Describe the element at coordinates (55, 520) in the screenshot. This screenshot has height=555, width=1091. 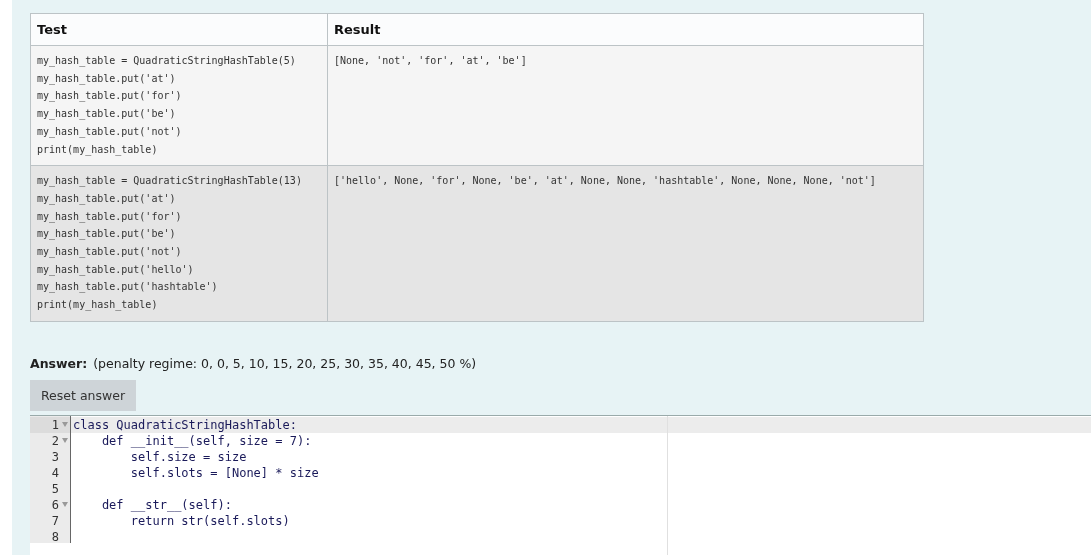
I see `line-number: 7` at that location.